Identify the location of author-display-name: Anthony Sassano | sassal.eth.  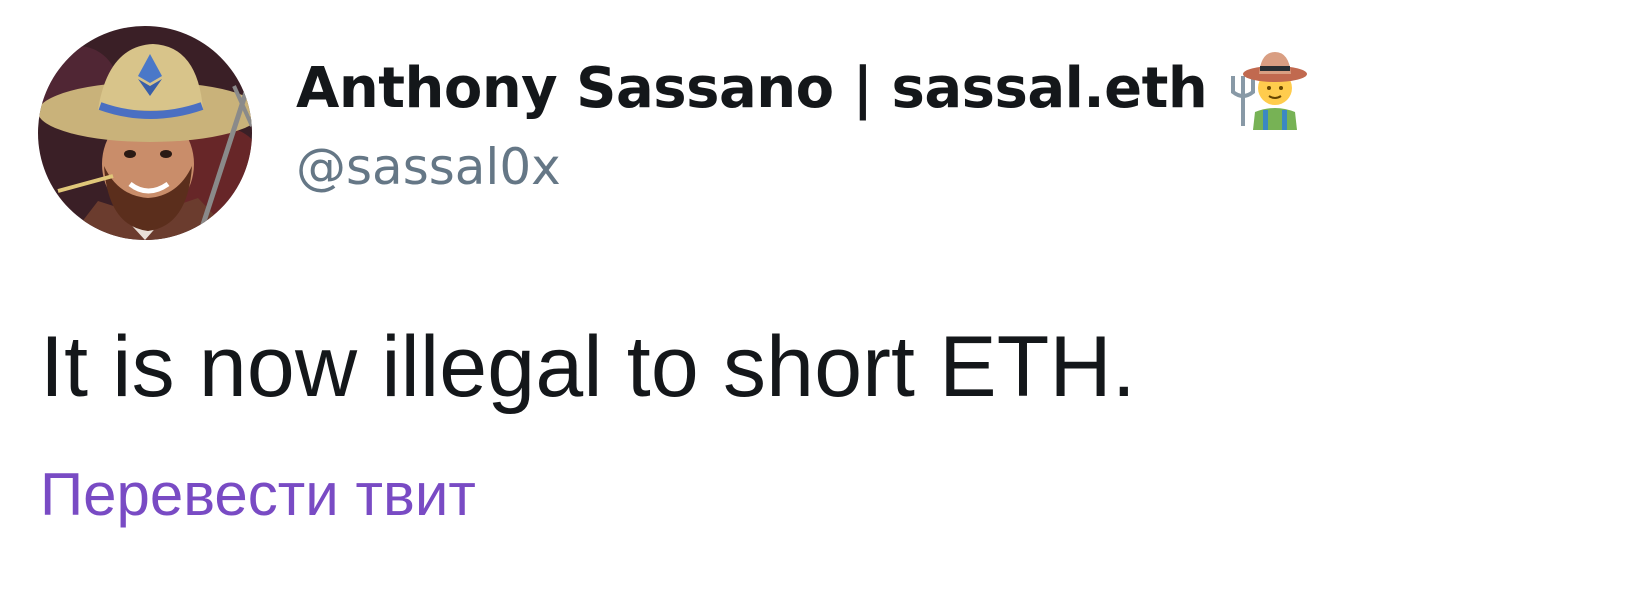
(752, 88).